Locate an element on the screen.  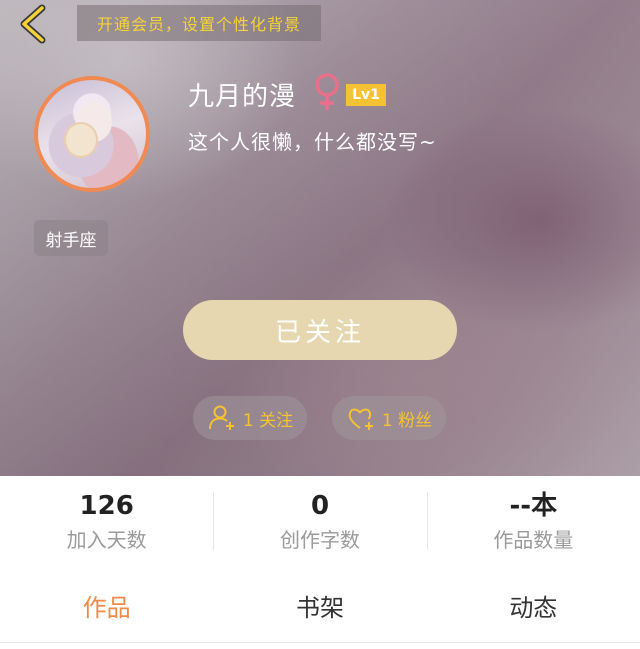
following-count-button: 1 关注 is located at coordinates (250, 418).